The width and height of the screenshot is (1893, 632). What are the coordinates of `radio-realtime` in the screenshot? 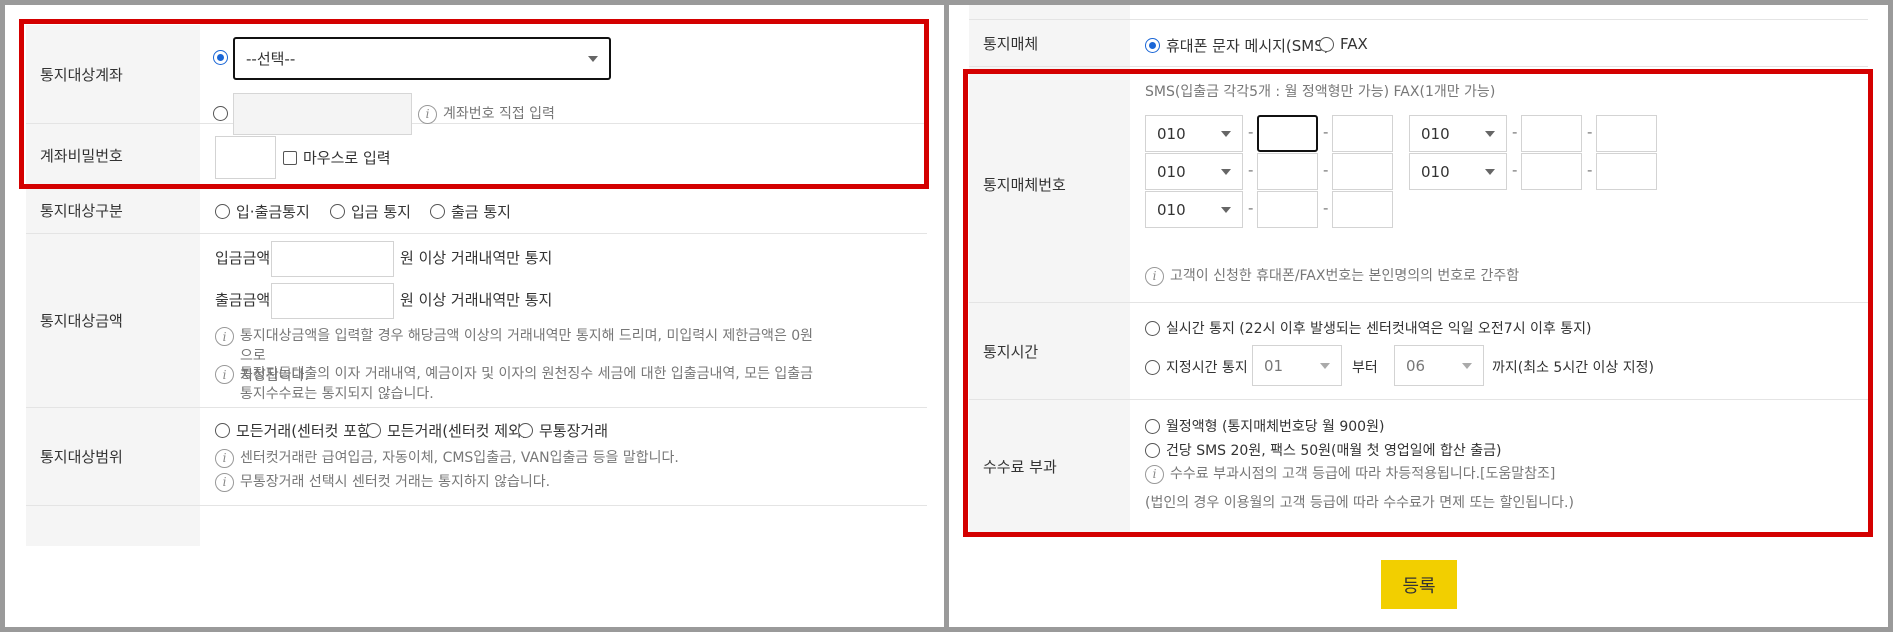 It's located at (1152, 328).